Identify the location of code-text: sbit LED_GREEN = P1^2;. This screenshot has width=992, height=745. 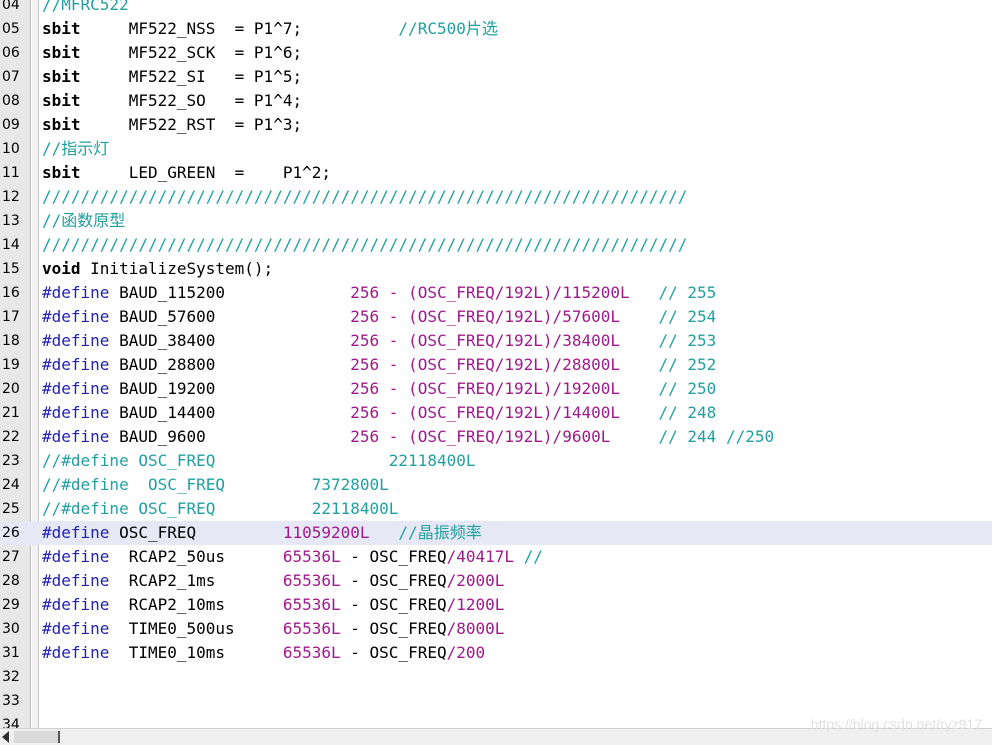
(186, 173).